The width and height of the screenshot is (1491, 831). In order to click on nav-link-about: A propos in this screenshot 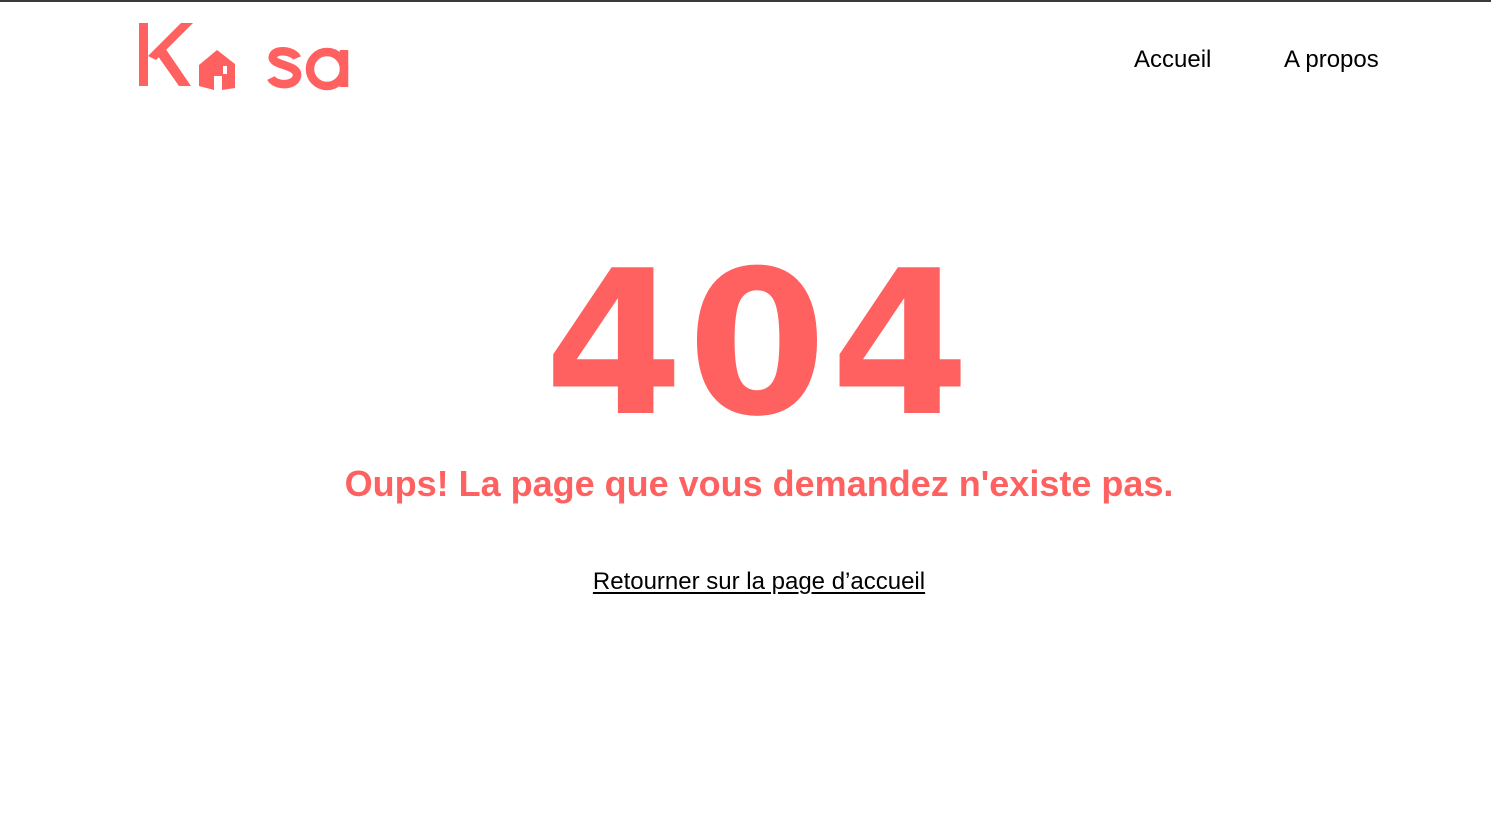, I will do `click(1331, 60)`.